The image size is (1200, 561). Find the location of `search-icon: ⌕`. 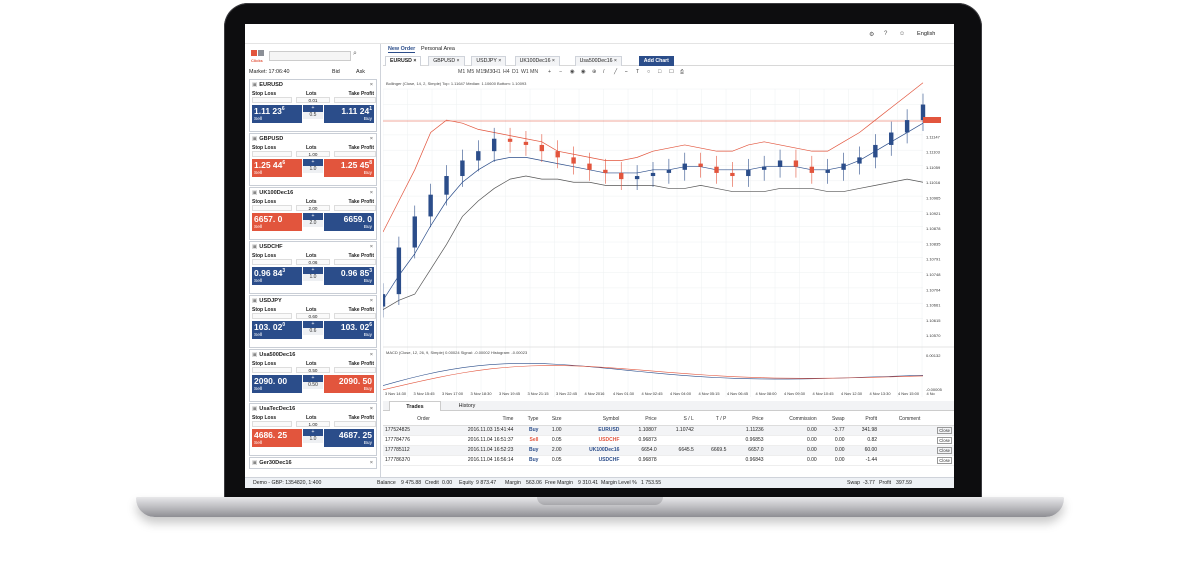

search-icon: ⌕ is located at coordinates (355, 54).